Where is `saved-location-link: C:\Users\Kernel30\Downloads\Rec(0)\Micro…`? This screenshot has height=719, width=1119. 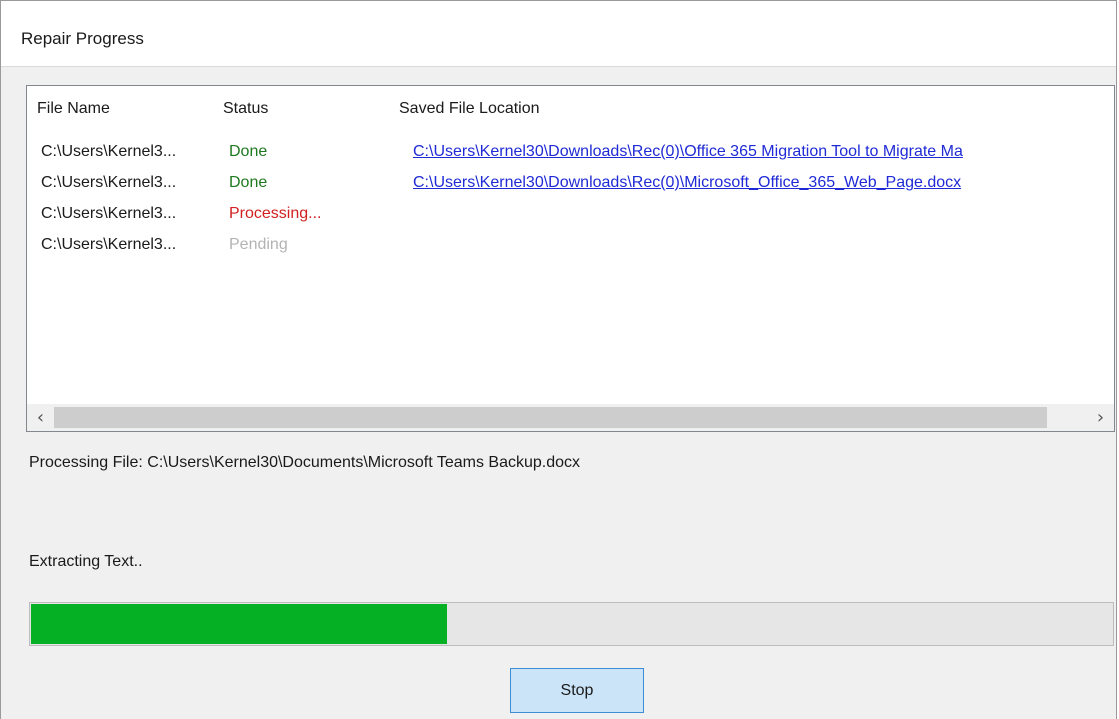 saved-location-link: C:\Users\Kernel30\Downloads\Rec(0)\Micro… is located at coordinates (763, 183).